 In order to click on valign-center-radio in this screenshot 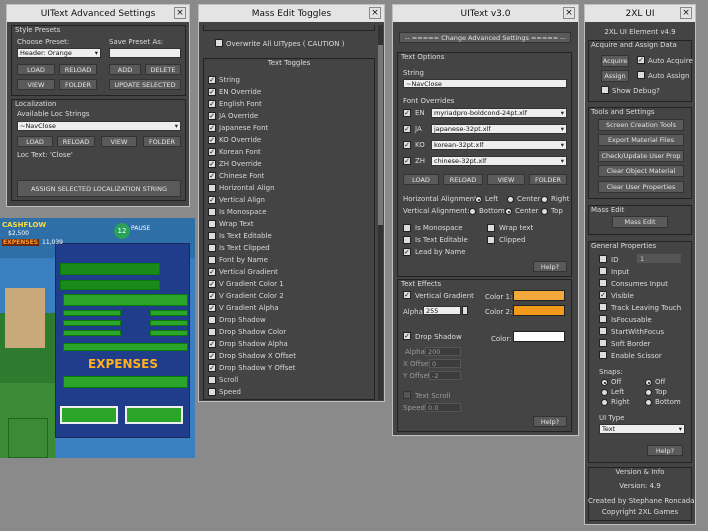, I will do `click(508, 211)`.